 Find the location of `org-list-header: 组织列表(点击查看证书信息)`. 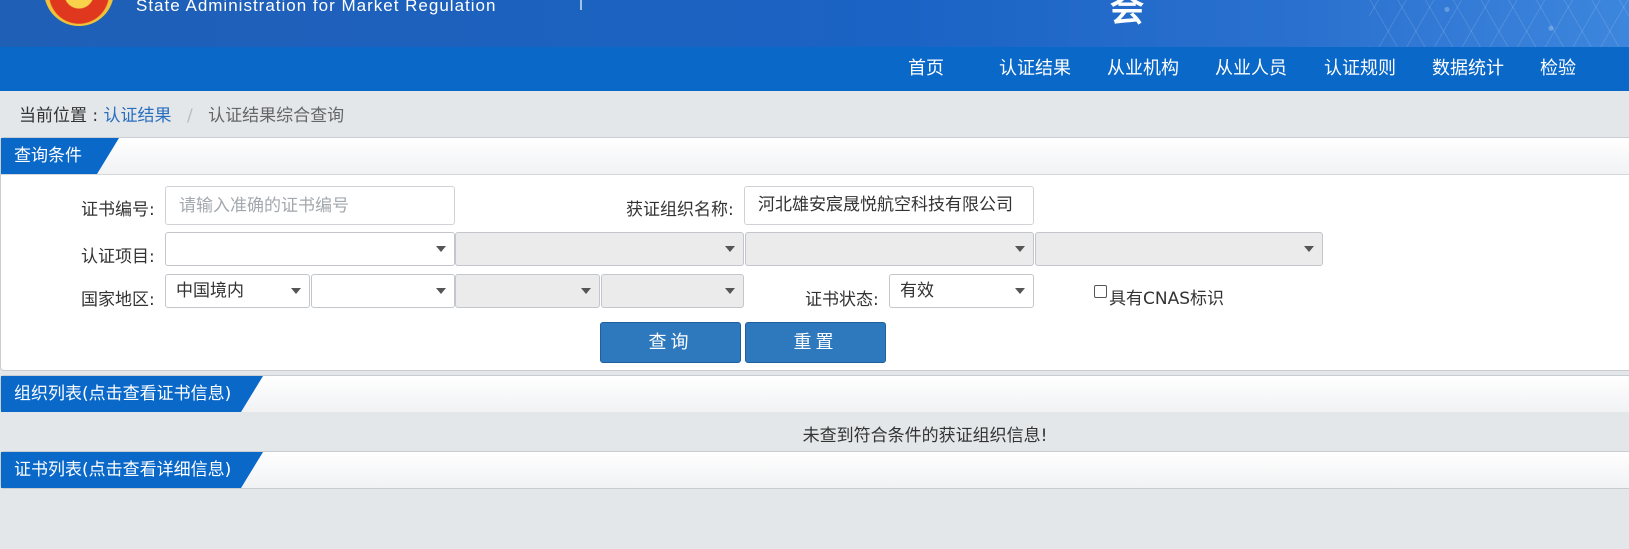

org-list-header: 组织列表(点击查看证书信息) is located at coordinates (815, 394).